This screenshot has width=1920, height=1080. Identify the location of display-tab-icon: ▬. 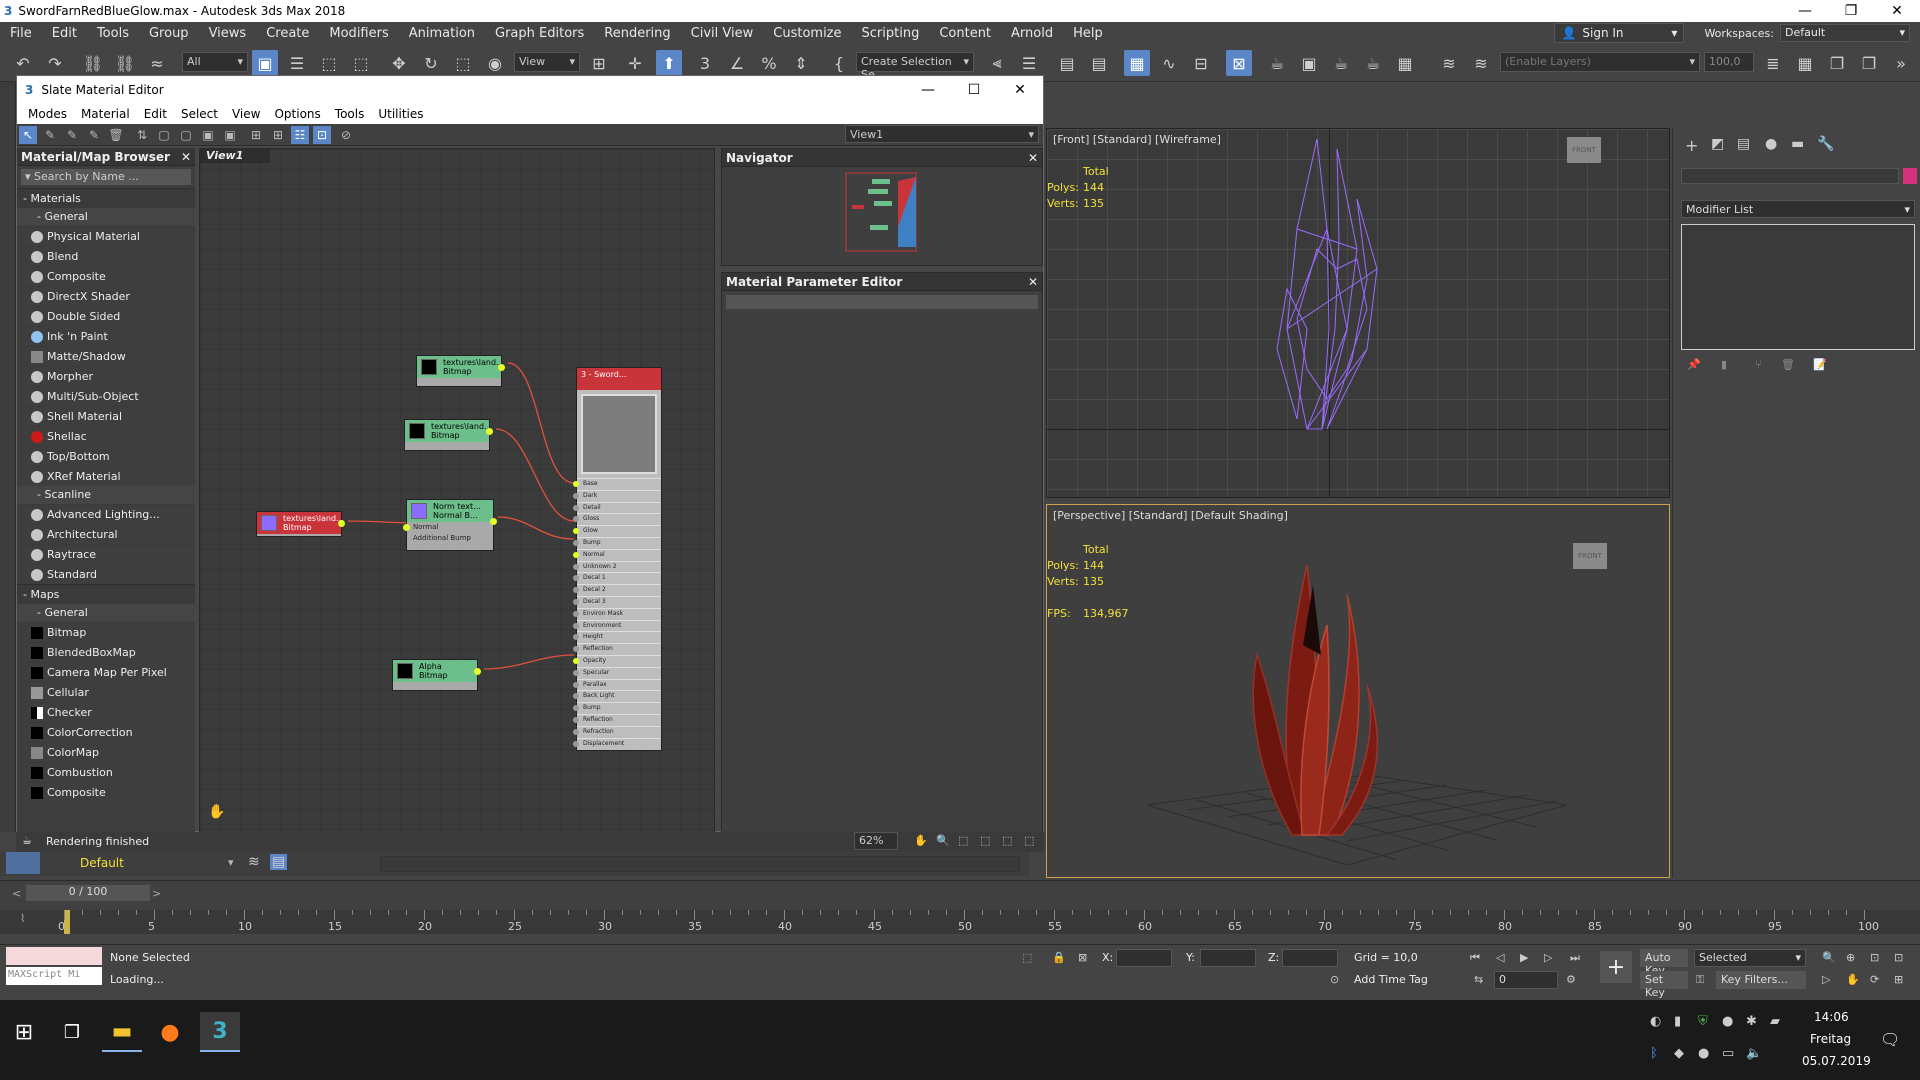
(1797, 144).